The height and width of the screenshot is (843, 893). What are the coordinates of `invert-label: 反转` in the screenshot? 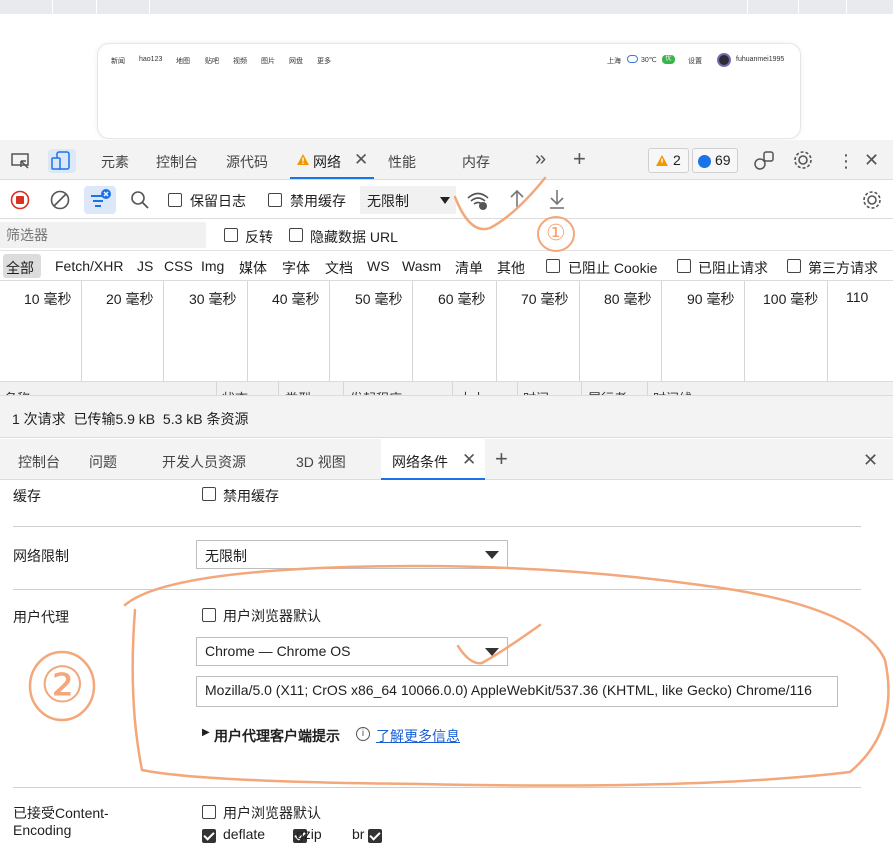 It's located at (259, 237).